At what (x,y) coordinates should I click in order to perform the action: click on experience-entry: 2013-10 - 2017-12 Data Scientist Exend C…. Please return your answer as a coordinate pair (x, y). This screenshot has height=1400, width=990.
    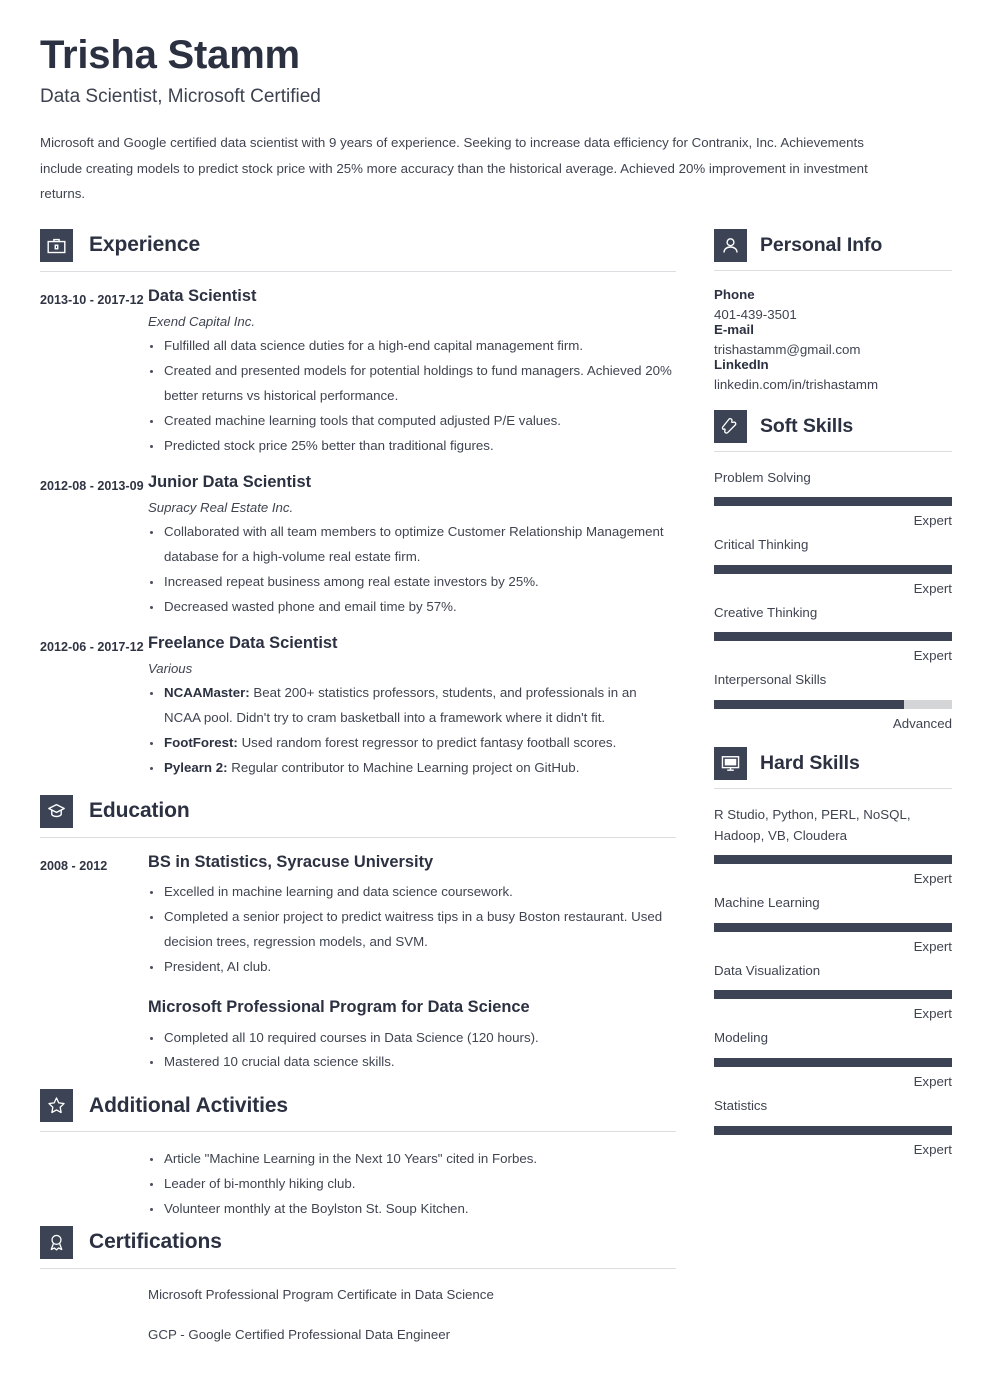
    Looking at the image, I should click on (358, 373).